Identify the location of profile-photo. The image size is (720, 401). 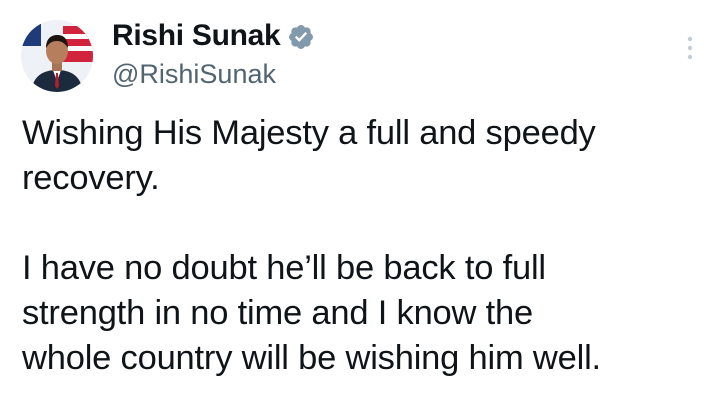
(57, 56).